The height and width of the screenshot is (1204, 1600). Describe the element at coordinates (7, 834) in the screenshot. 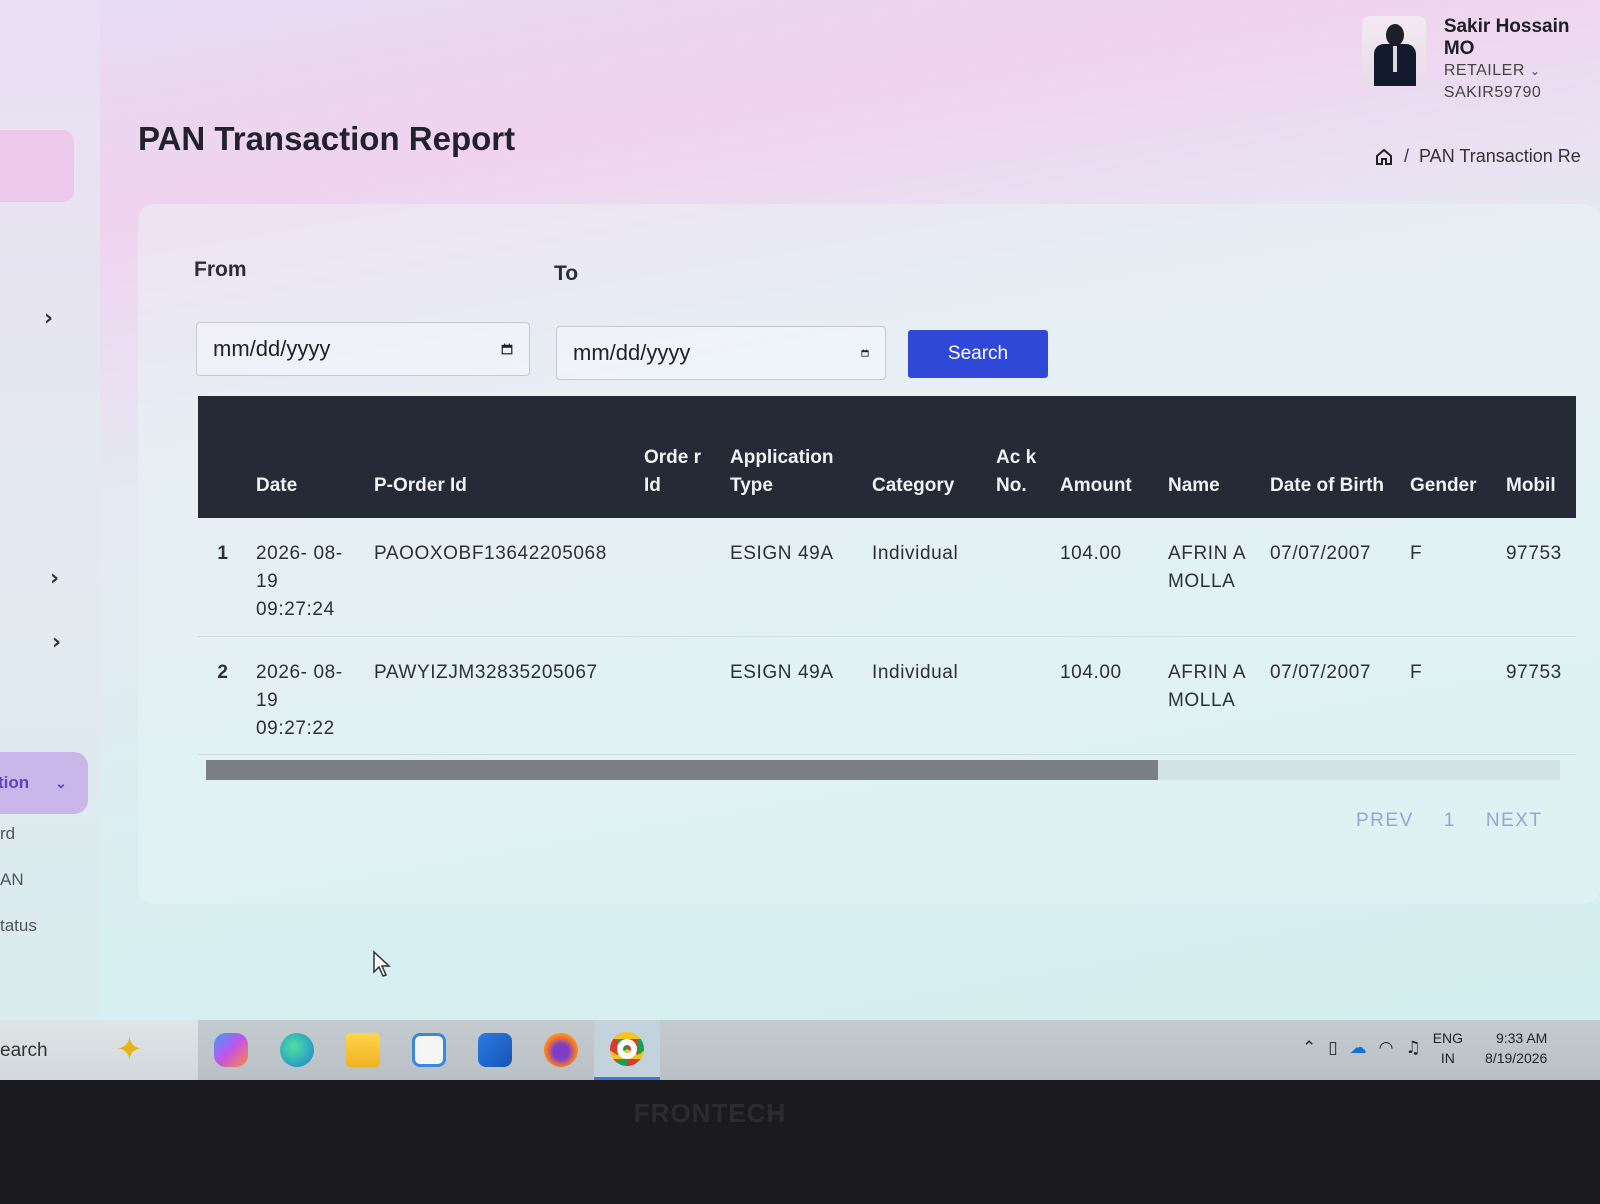

I see `sidebar-item: rd` at that location.